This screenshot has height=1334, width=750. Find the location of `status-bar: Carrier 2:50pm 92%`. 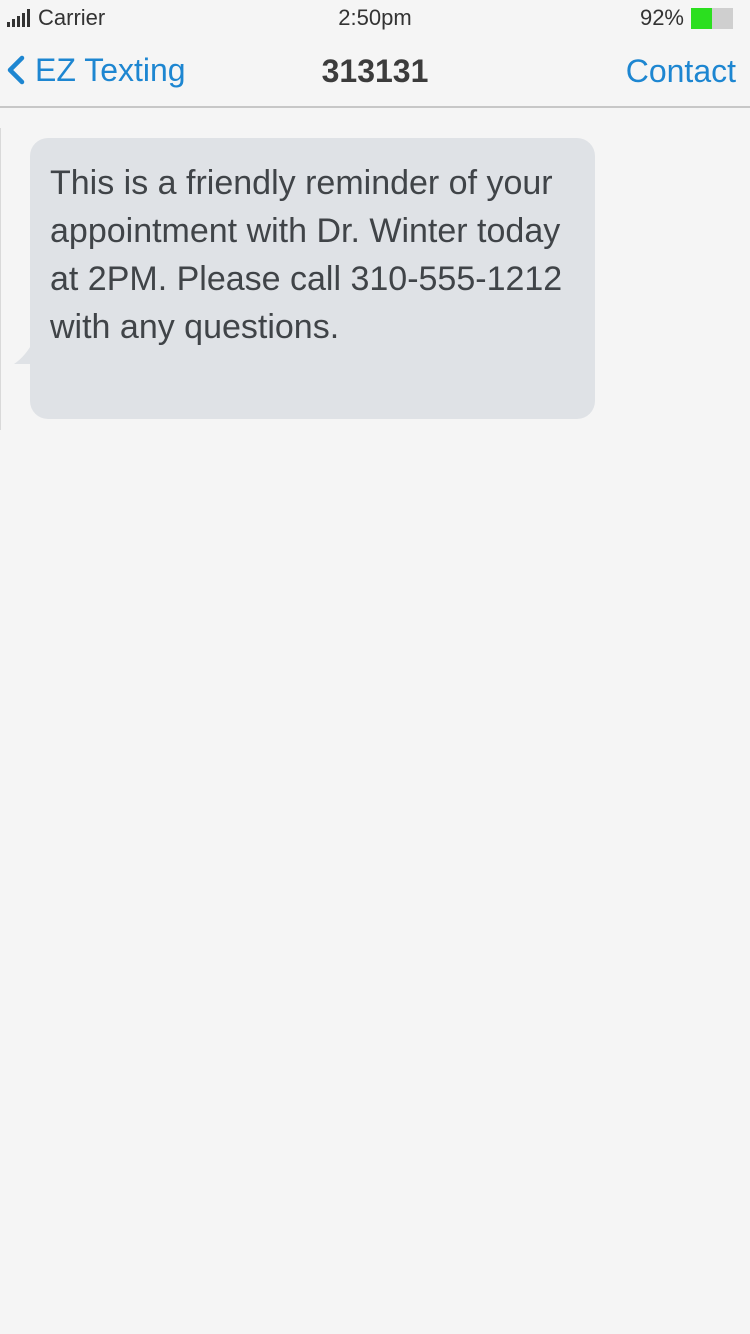

status-bar: Carrier 2:50pm 92% is located at coordinates (375, 18).